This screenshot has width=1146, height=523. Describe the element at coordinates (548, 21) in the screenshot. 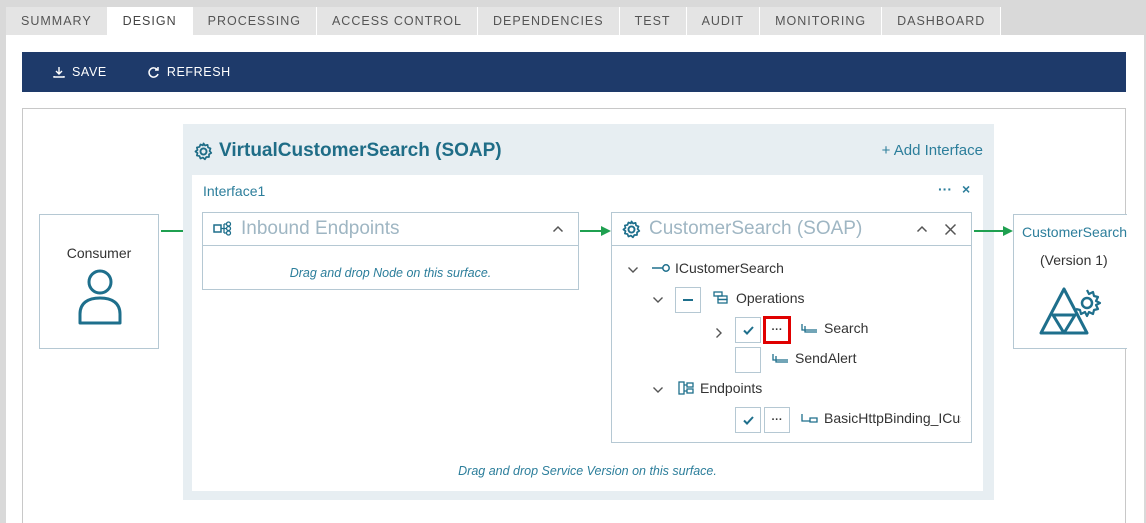

I see `tab-dependencies: DEPENDENCIES` at that location.